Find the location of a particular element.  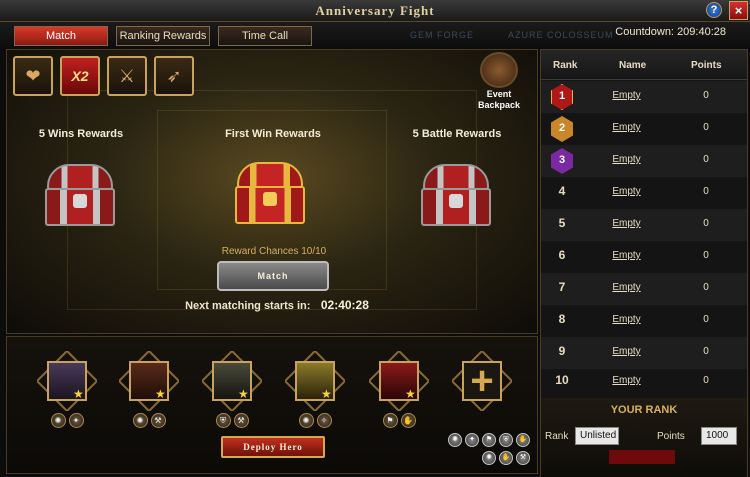

tab-match: Match is located at coordinates (61, 36).